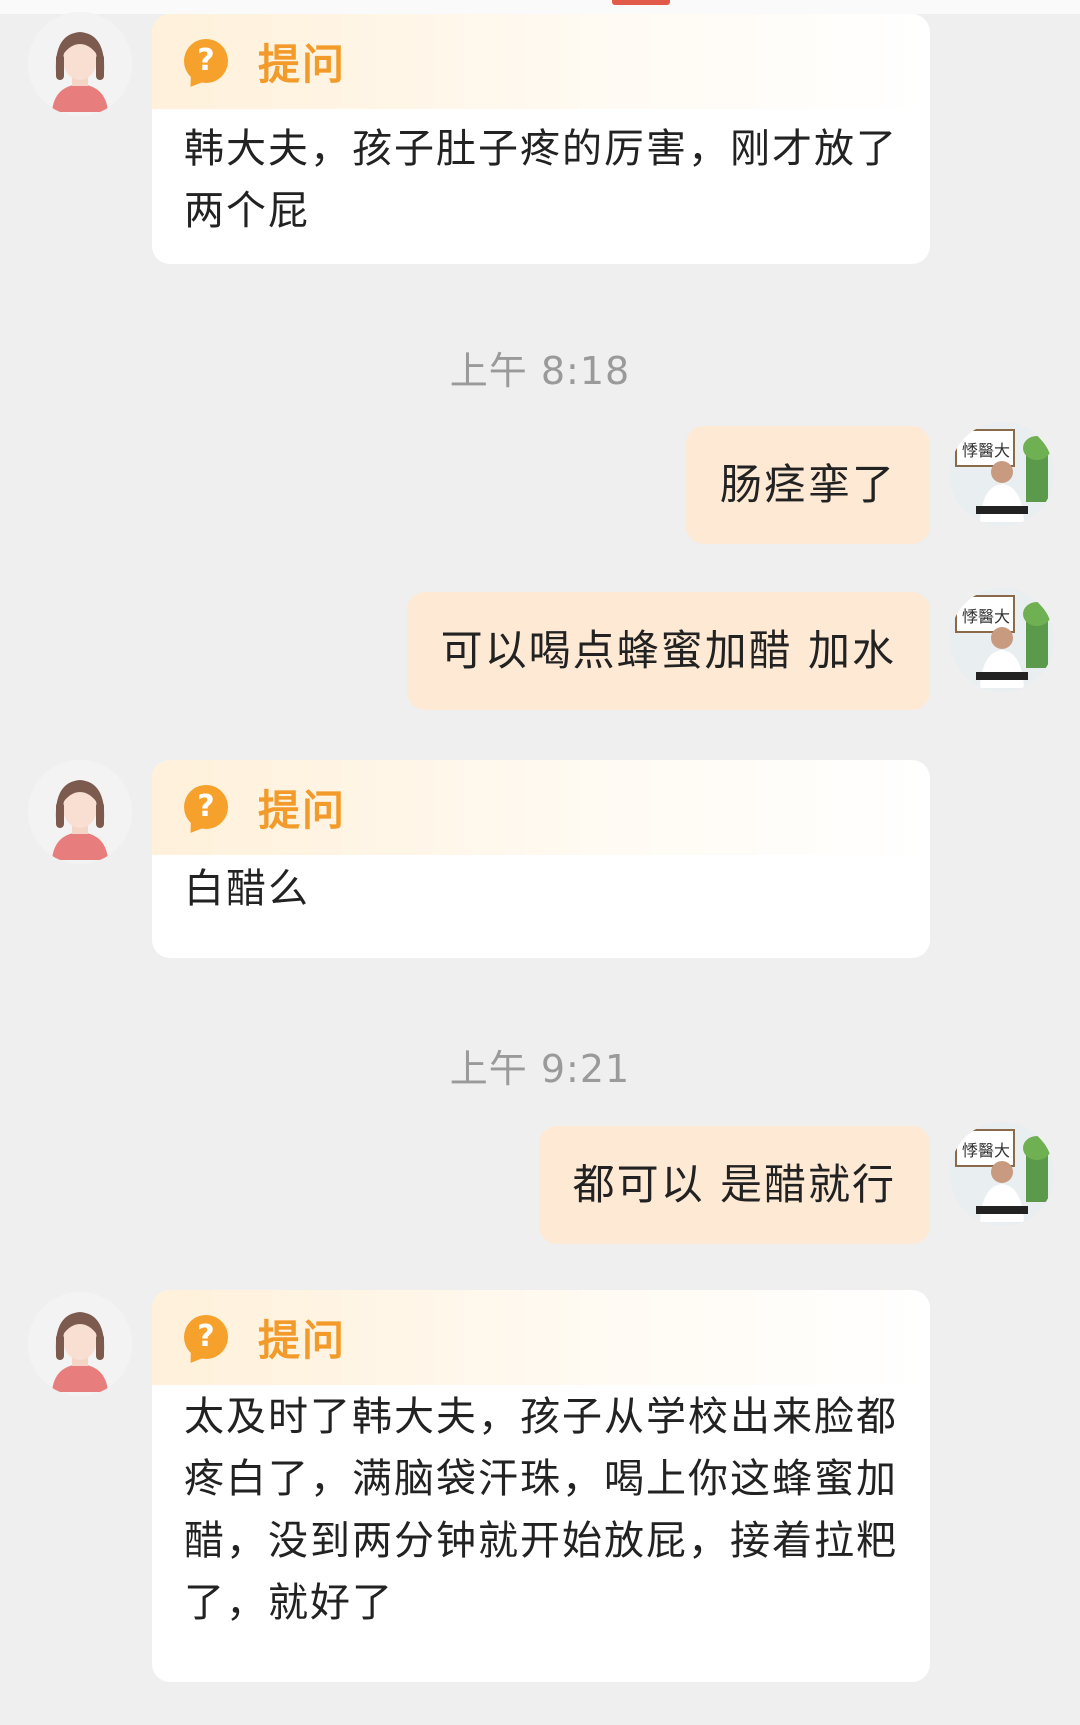 The image size is (1080, 1725). Describe the element at coordinates (247, 889) in the screenshot. I see `question-text: 白醋么` at that location.